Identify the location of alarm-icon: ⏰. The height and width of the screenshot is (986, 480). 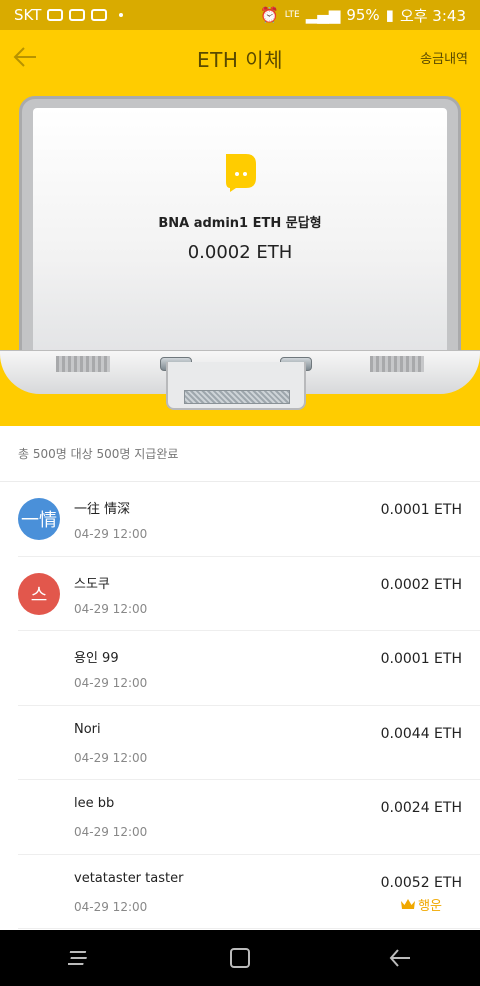
(269, 15).